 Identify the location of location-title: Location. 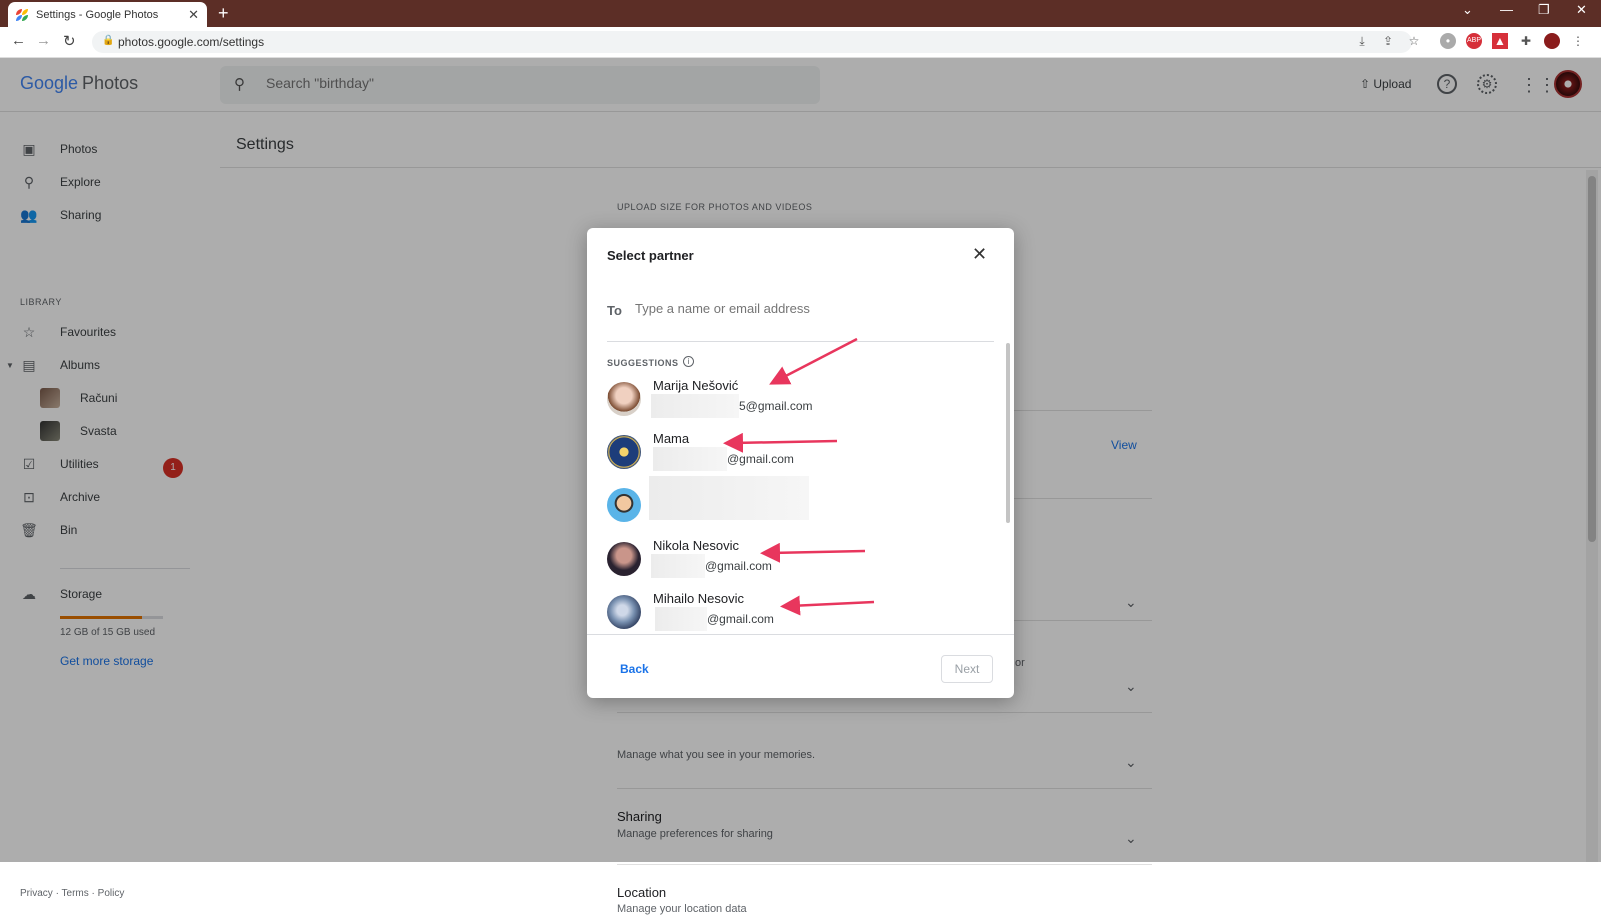
(642, 892).